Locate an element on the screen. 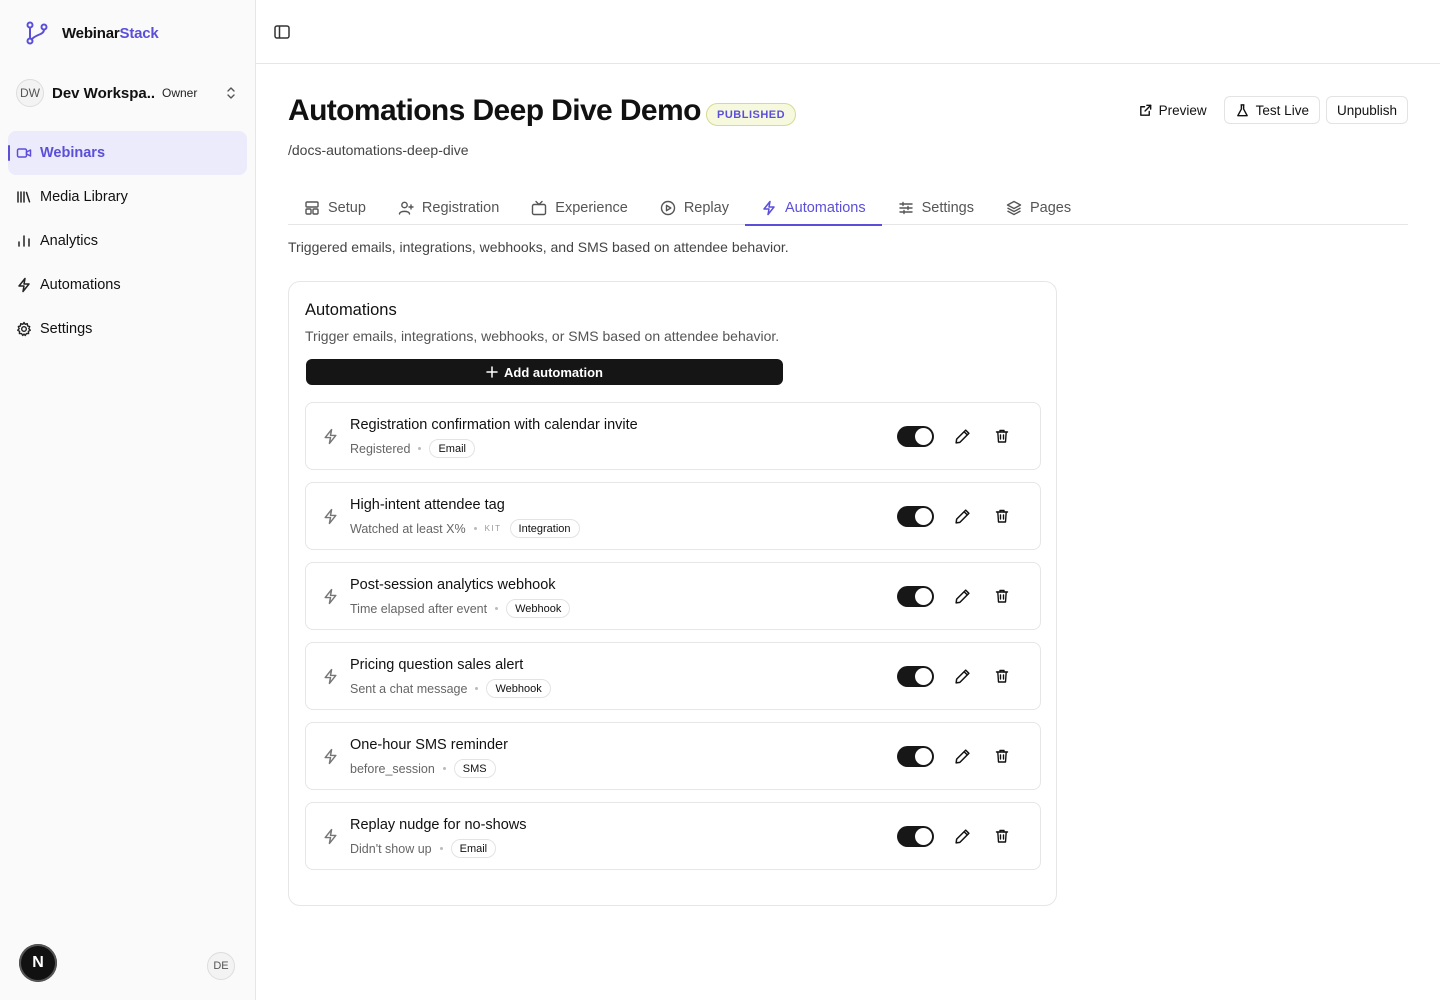 The width and height of the screenshot is (1440, 1000). setup-icon is located at coordinates (312, 208).